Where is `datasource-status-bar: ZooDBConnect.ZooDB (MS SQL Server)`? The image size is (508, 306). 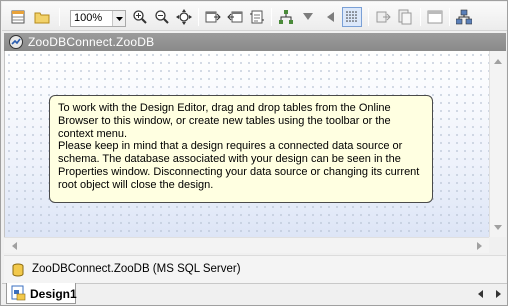 datasource-status-bar: ZooDBConnect.ZooDB (MS SQL Server) is located at coordinates (255, 269).